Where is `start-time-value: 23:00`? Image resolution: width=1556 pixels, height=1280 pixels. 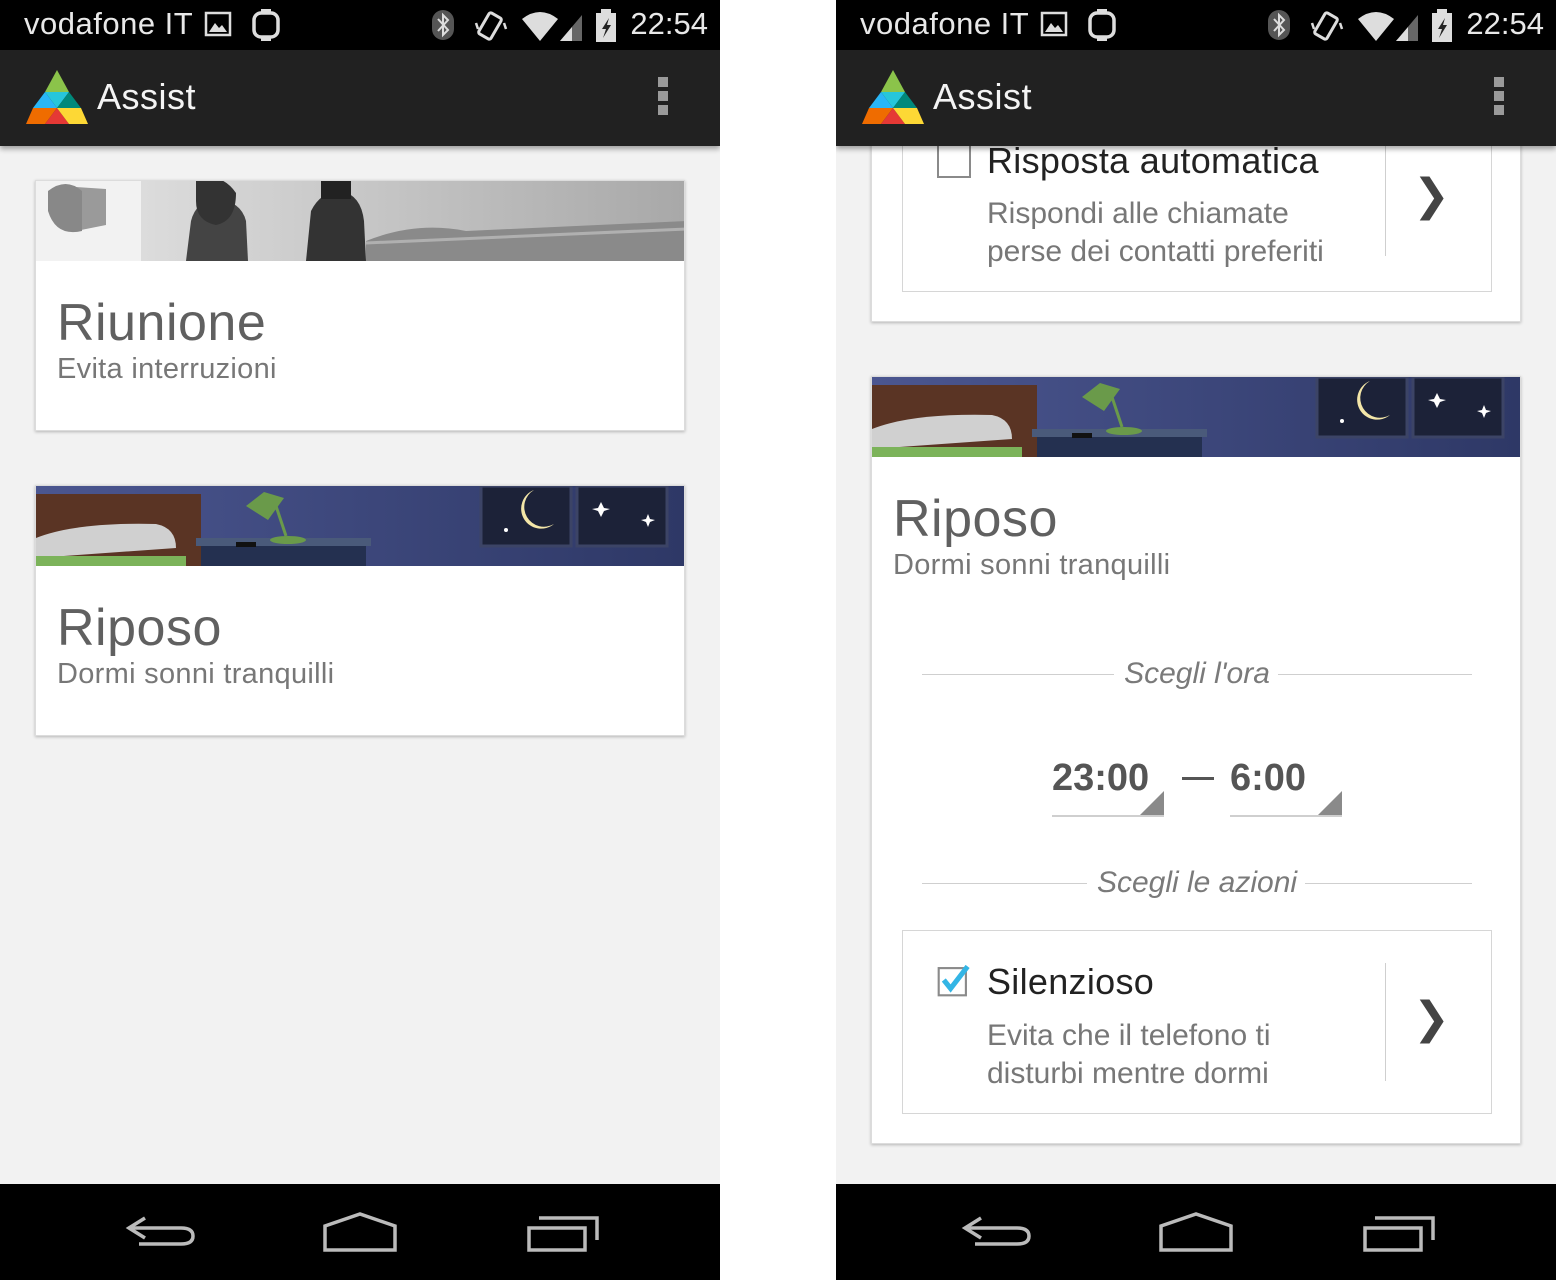
start-time-value: 23:00 is located at coordinates (1101, 778).